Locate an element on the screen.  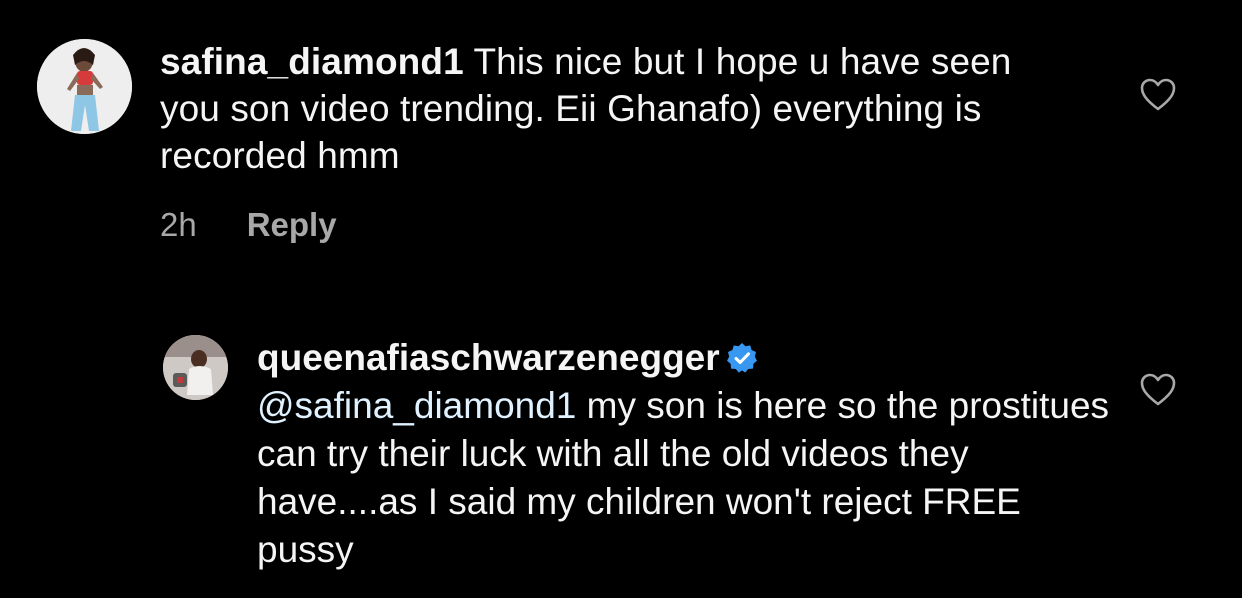
comment-meta: 2h Reply is located at coordinates (248, 225).